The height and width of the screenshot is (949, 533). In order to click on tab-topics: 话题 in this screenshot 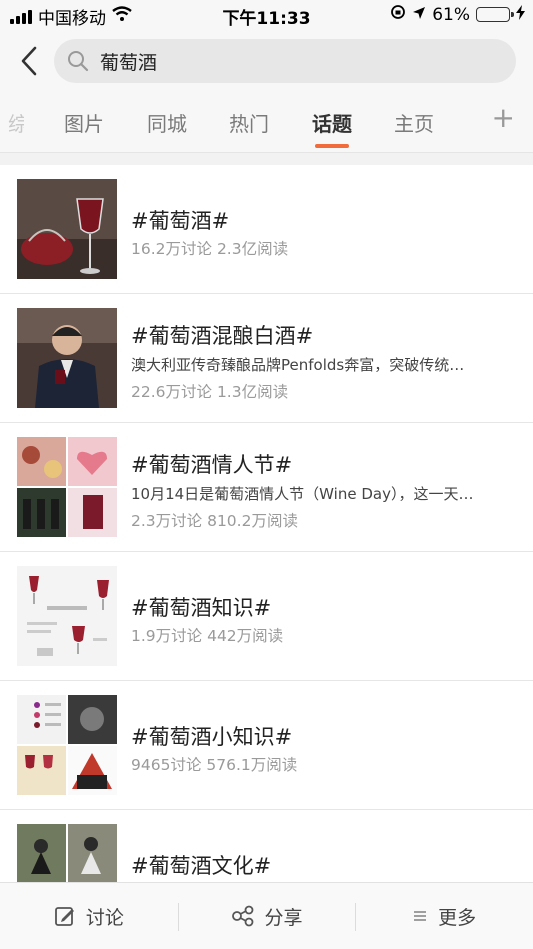, I will do `click(332, 122)`.